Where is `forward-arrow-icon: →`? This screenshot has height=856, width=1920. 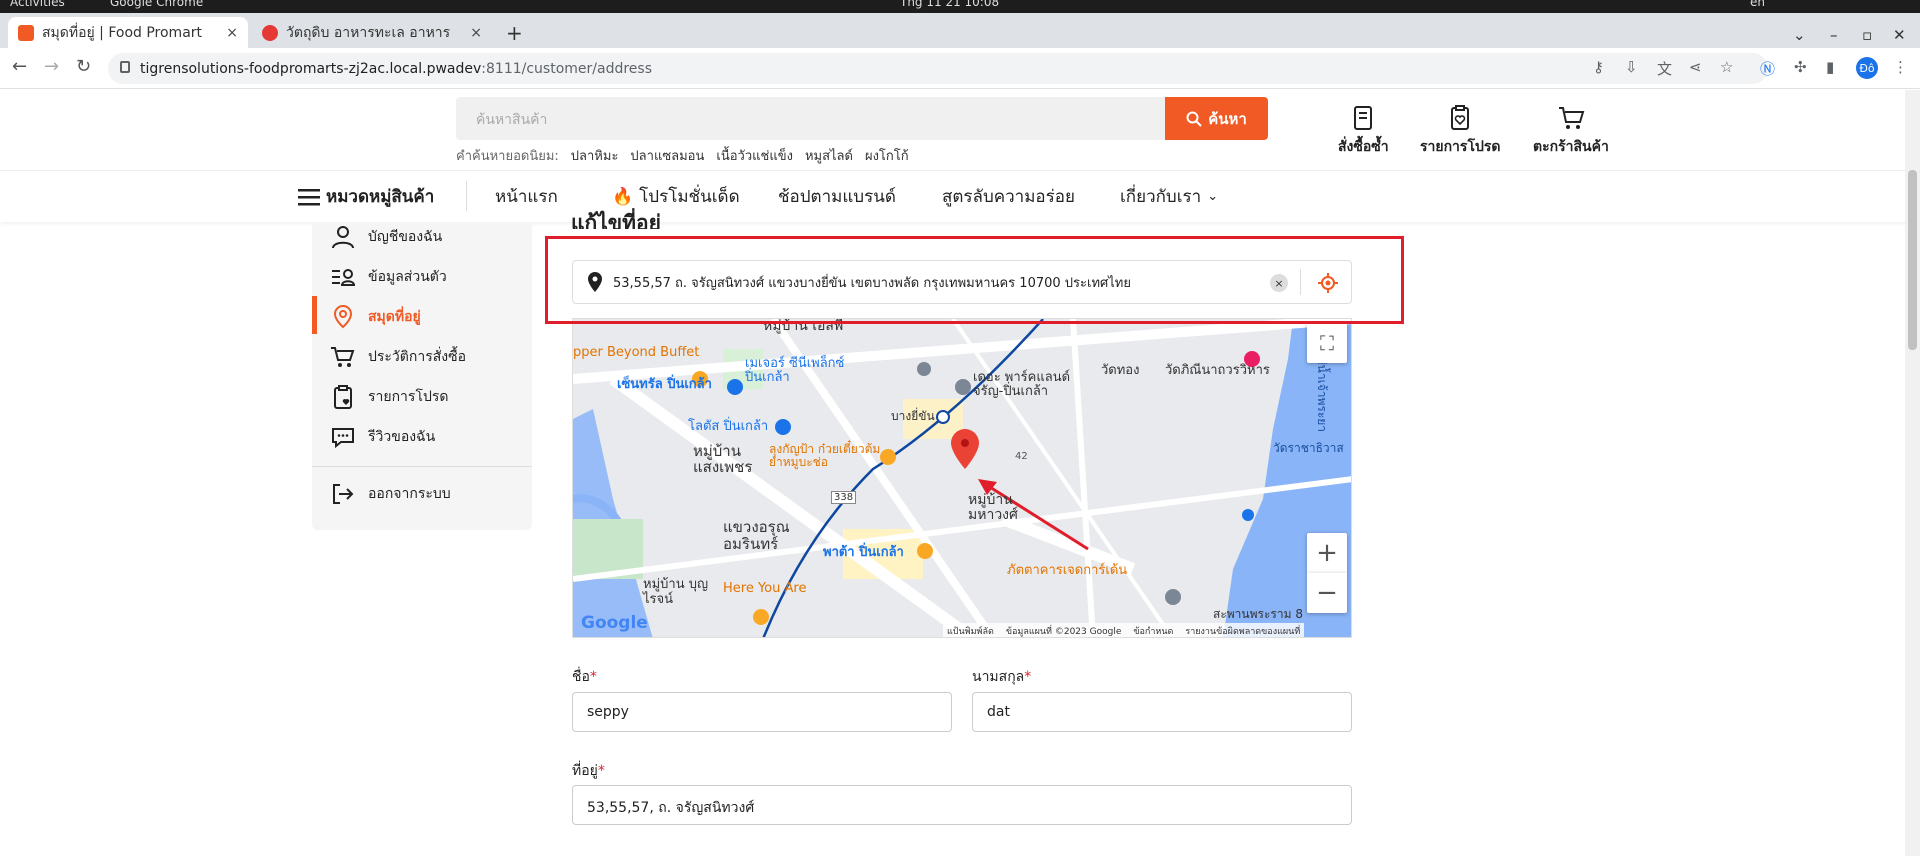 forward-arrow-icon: → is located at coordinates (51, 66).